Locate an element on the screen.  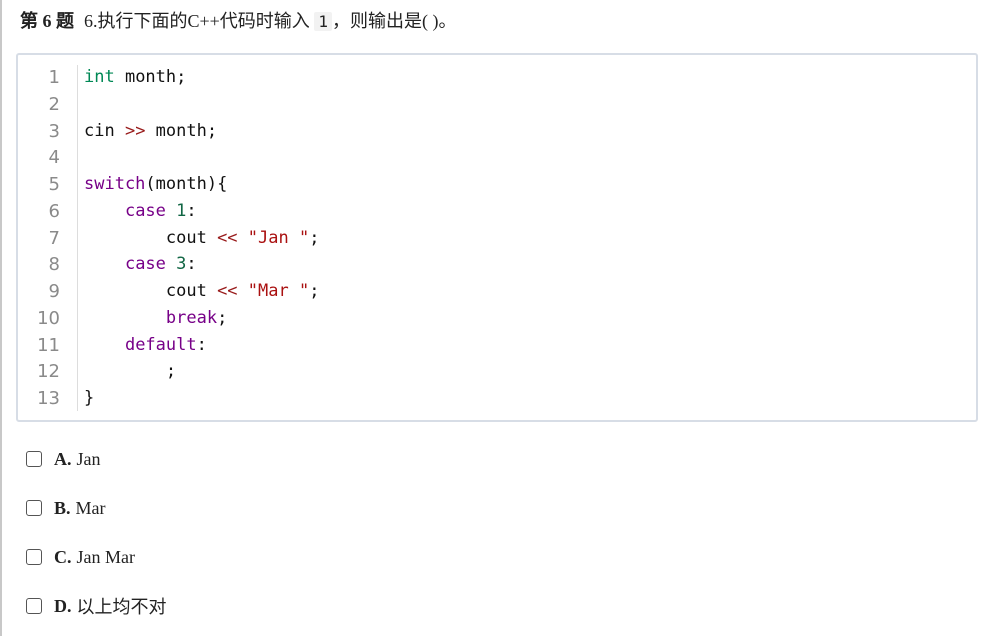
option-a: A. Jan is located at coordinates (63, 459).